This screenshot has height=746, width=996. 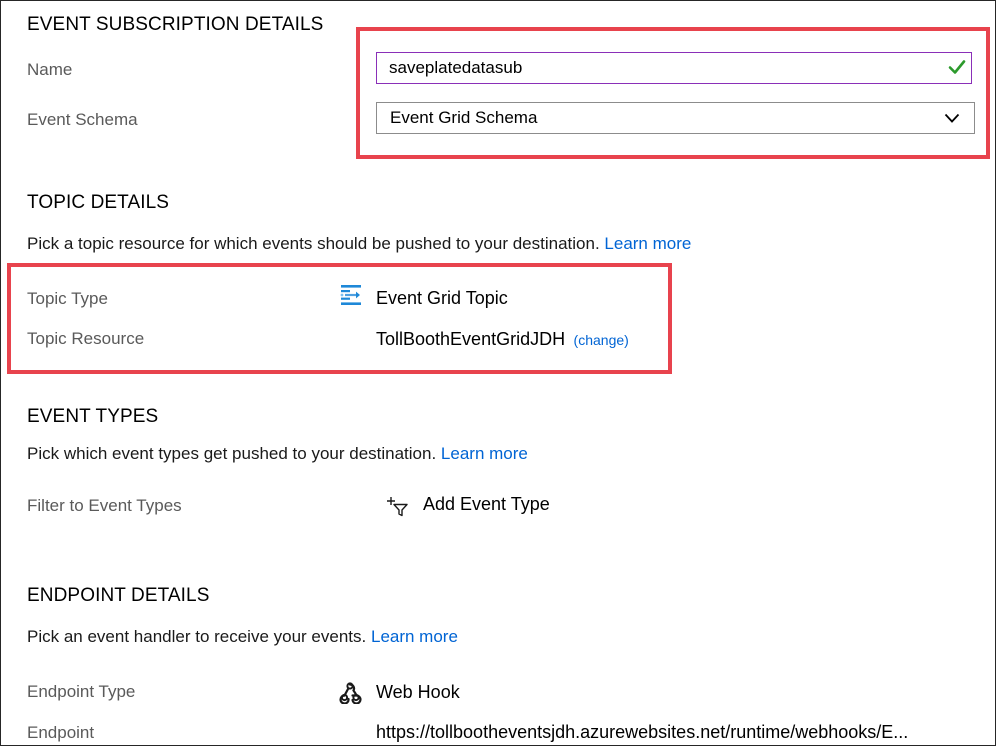 I want to click on event-schema-label: Event Schema, so click(x=82, y=119).